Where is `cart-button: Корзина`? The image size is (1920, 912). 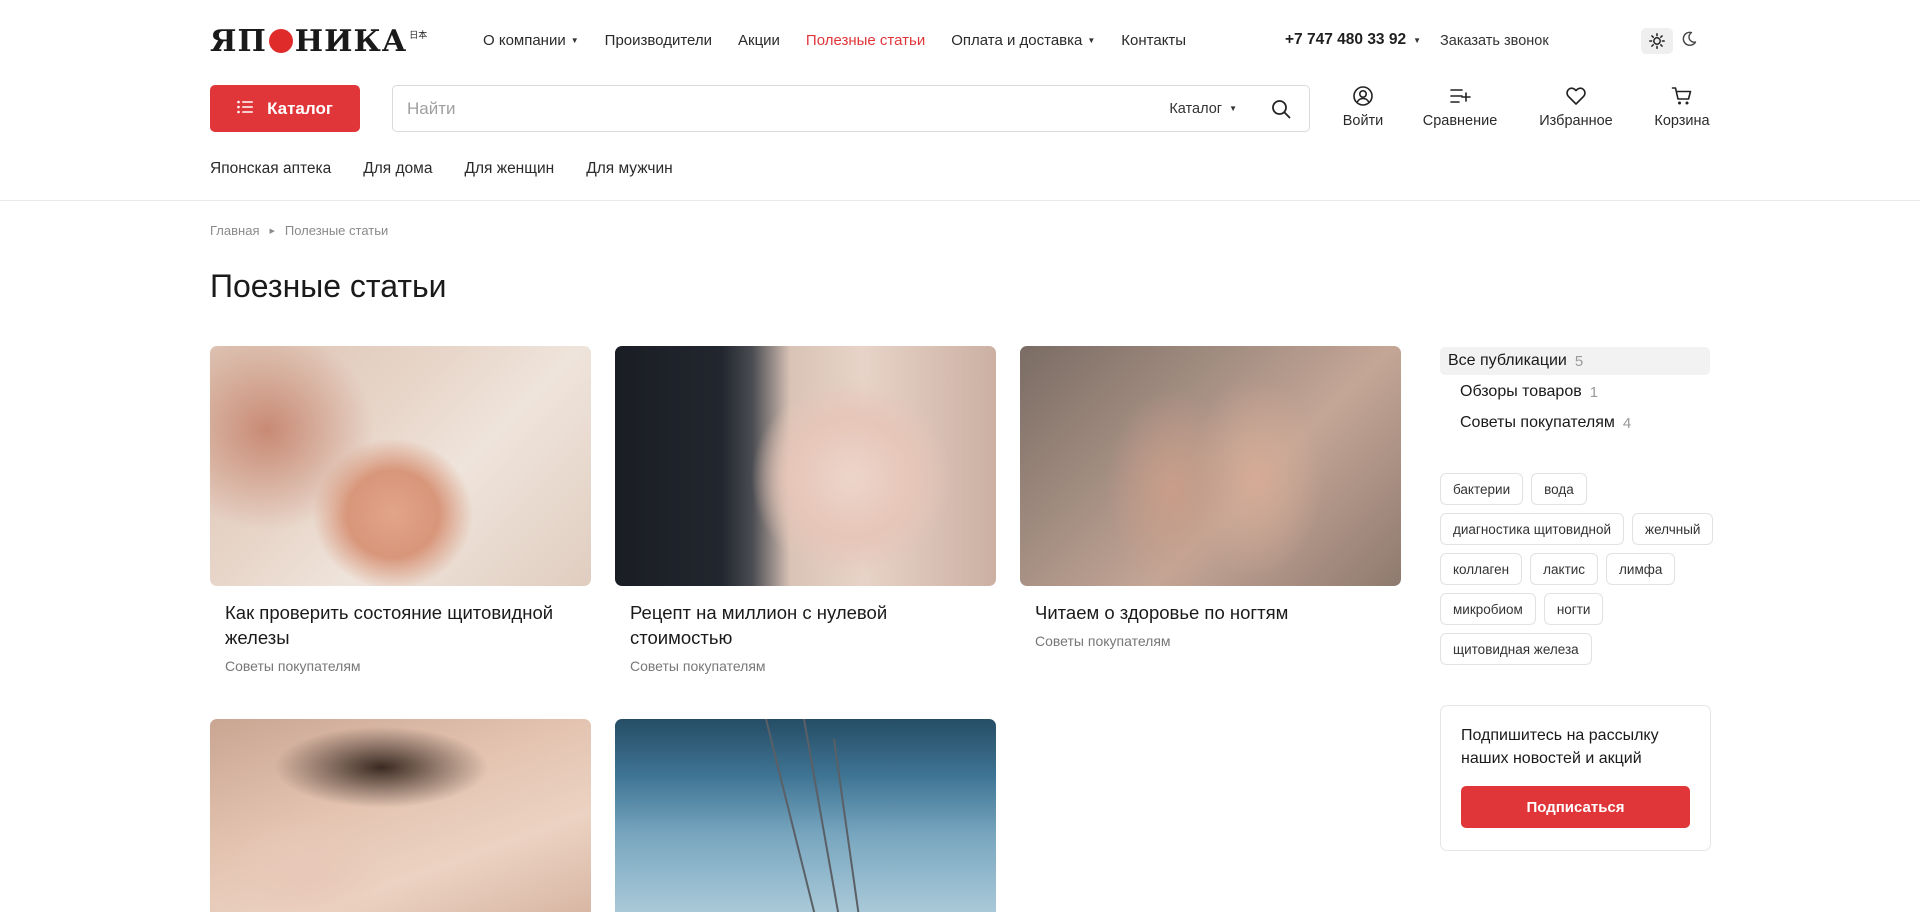 cart-button: Корзина is located at coordinates (1682, 107).